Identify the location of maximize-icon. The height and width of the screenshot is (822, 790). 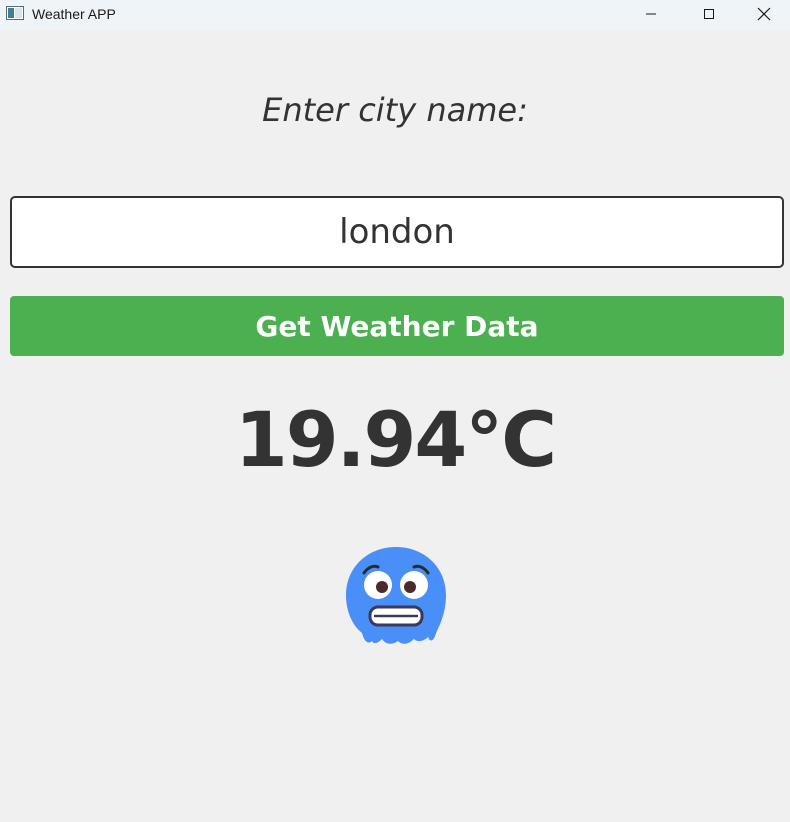
(709, 14).